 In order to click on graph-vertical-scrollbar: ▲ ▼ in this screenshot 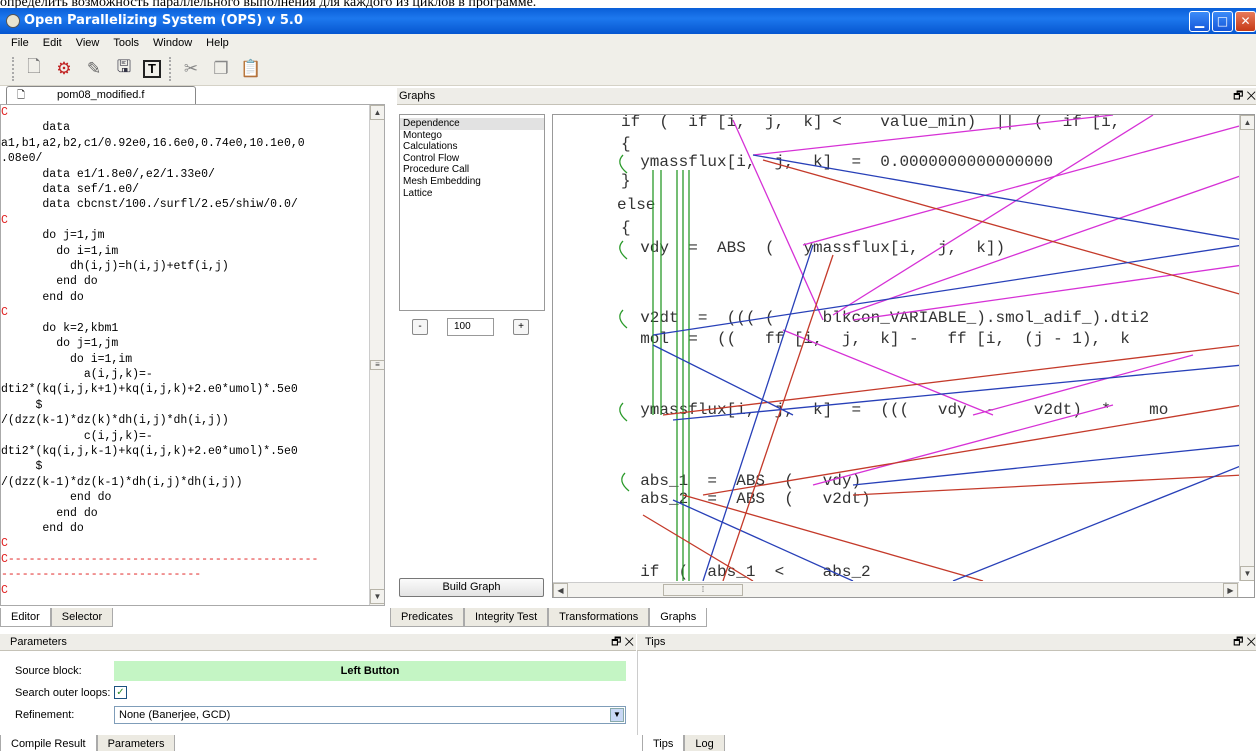, I will do `click(1246, 348)`.